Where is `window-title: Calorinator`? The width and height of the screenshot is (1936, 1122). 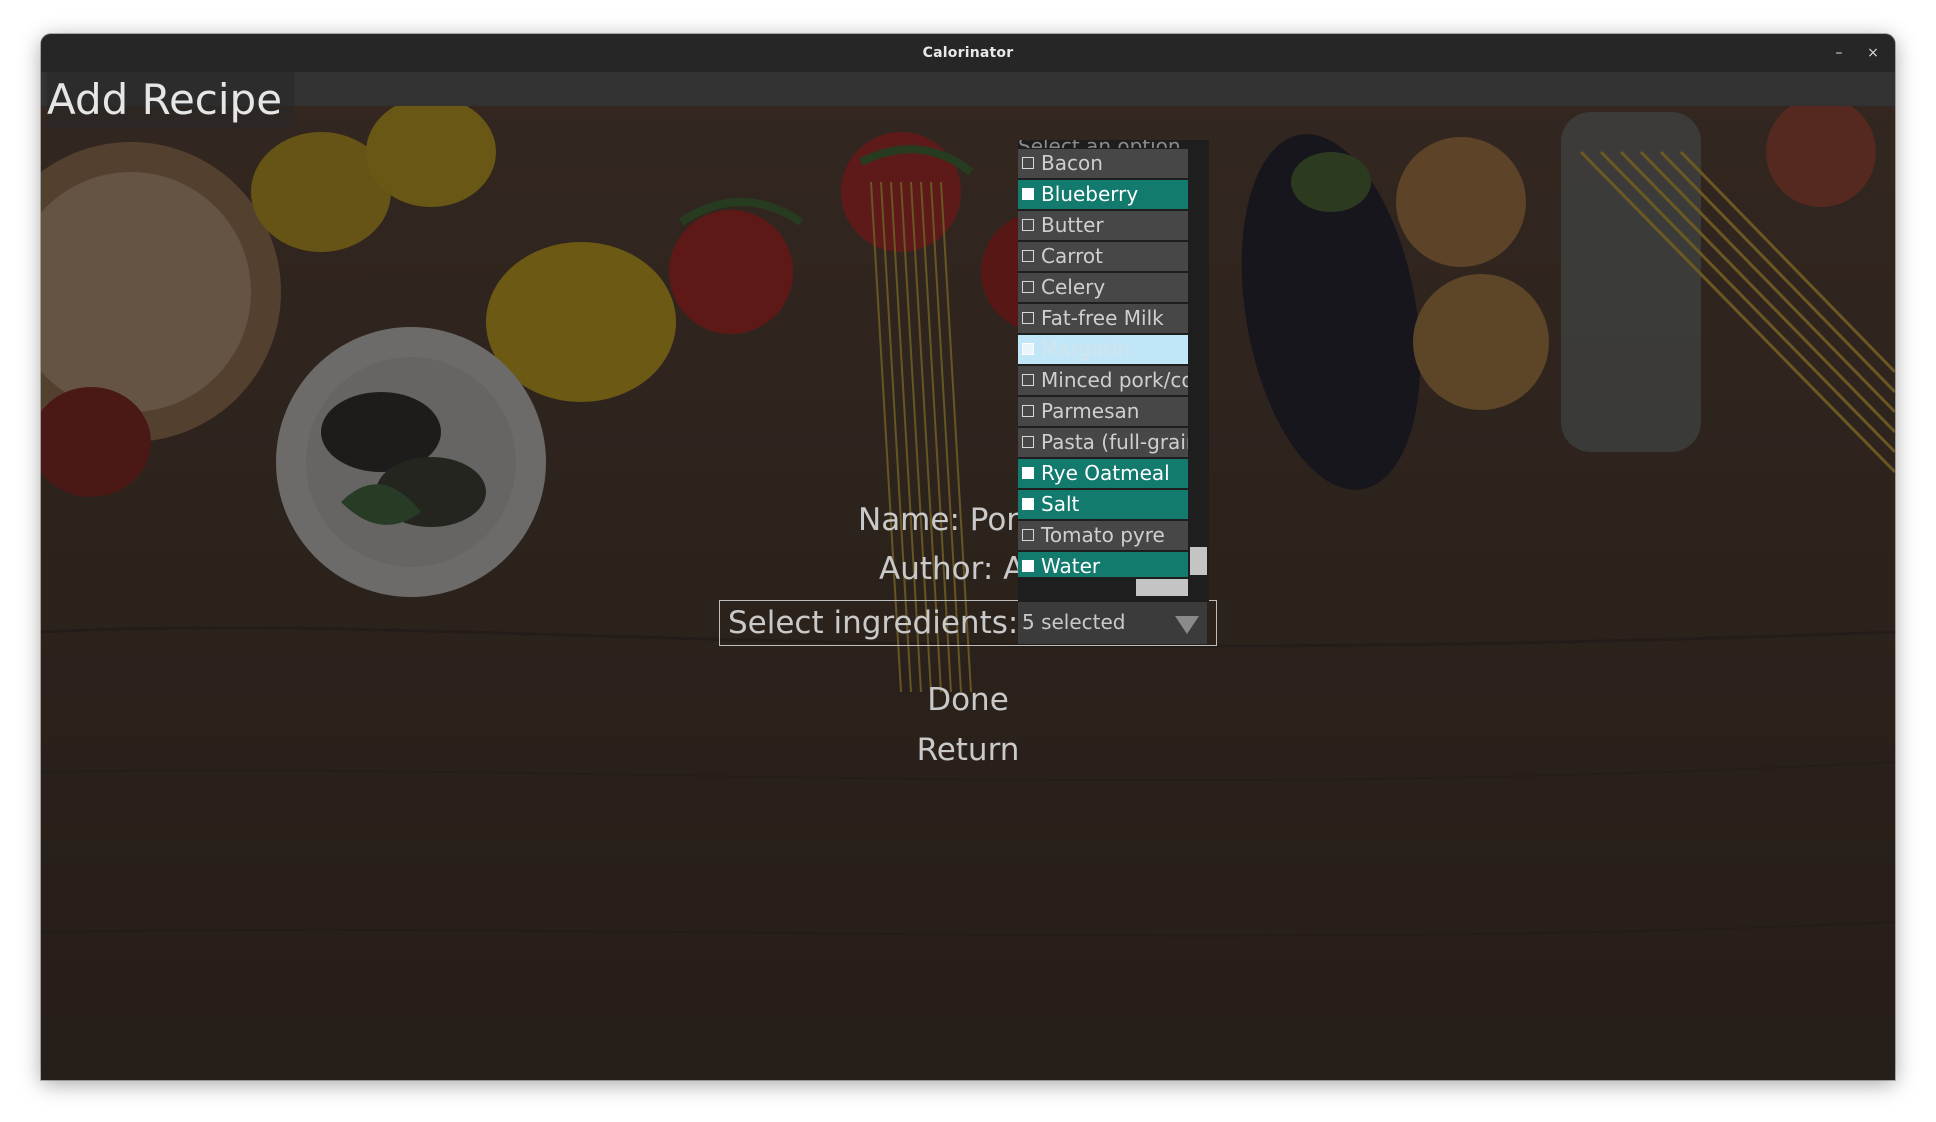 window-title: Calorinator is located at coordinates (968, 53).